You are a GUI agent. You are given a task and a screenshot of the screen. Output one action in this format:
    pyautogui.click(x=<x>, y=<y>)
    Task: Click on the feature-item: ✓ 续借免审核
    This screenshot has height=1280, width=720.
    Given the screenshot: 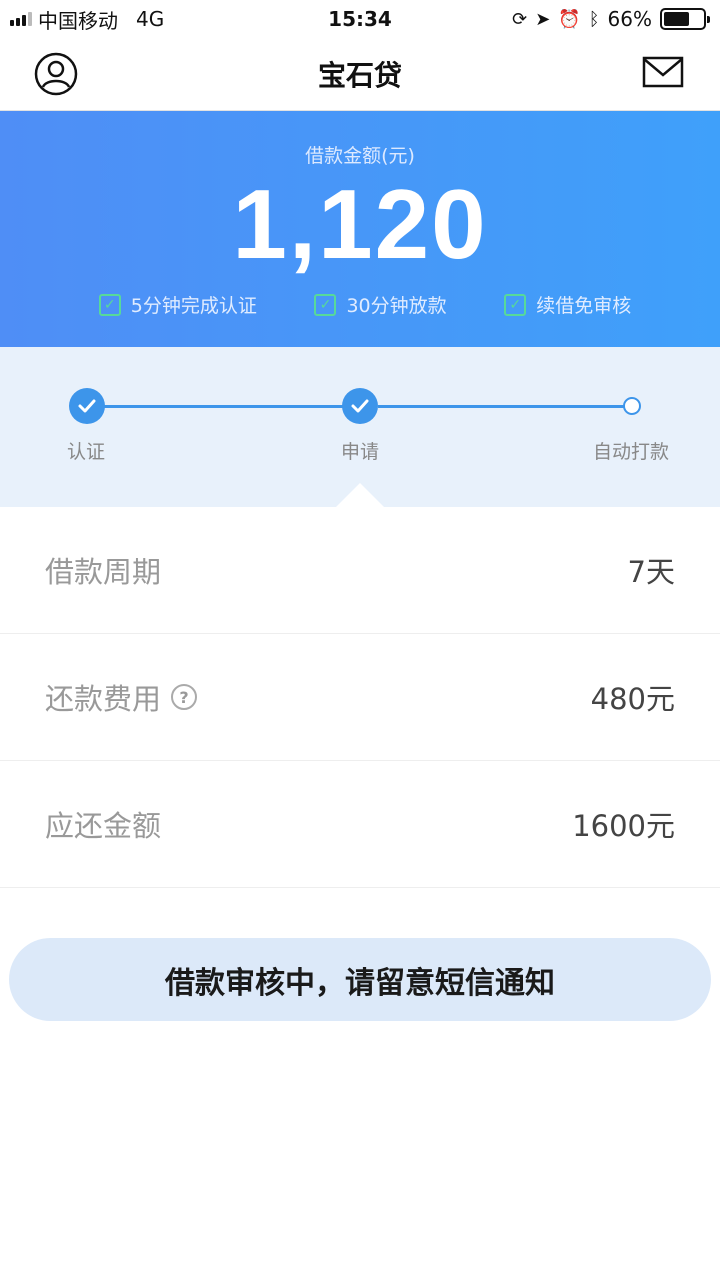 What is the action you would take?
    pyautogui.click(x=567, y=304)
    